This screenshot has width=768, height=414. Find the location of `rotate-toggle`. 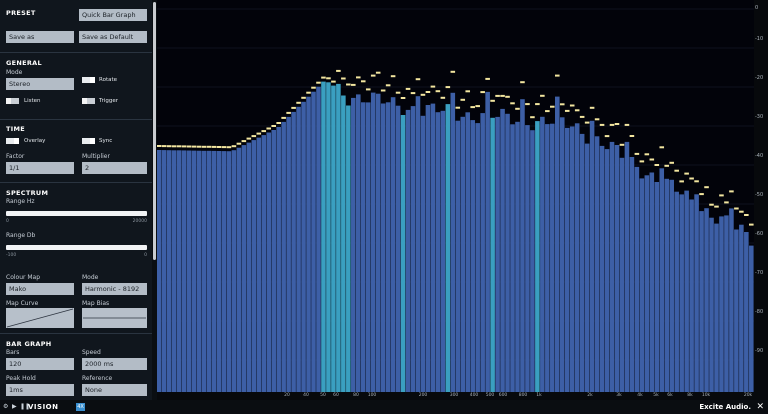

rotate-toggle is located at coordinates (88, 80).